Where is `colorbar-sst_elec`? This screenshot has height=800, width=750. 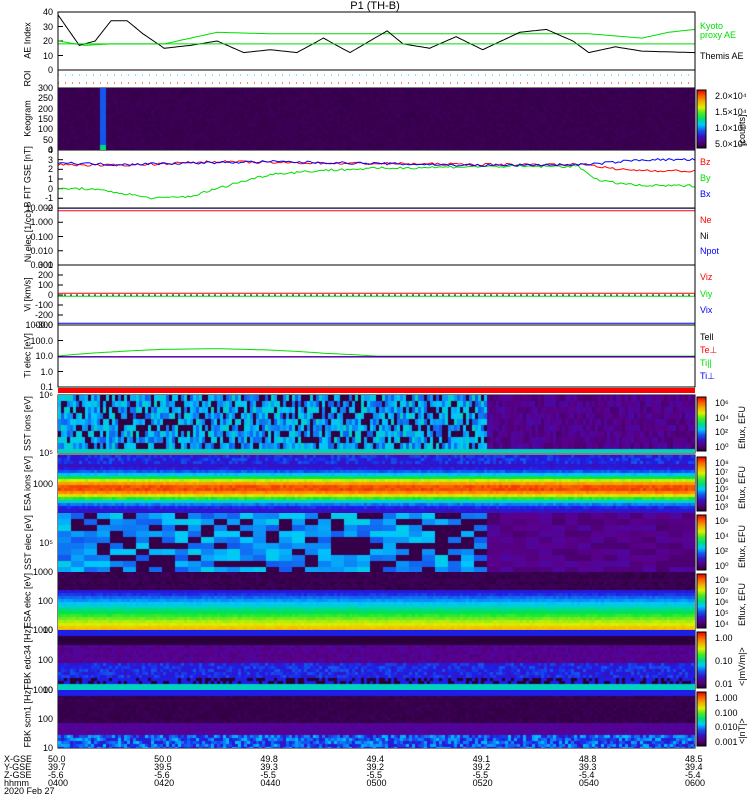 colorbar-sst_elec is located at coordinates (701, 542).